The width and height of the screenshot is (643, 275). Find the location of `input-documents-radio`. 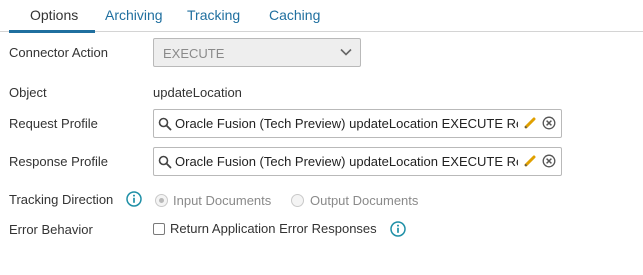

input-documents-radio is located at coordinates (161, 200).